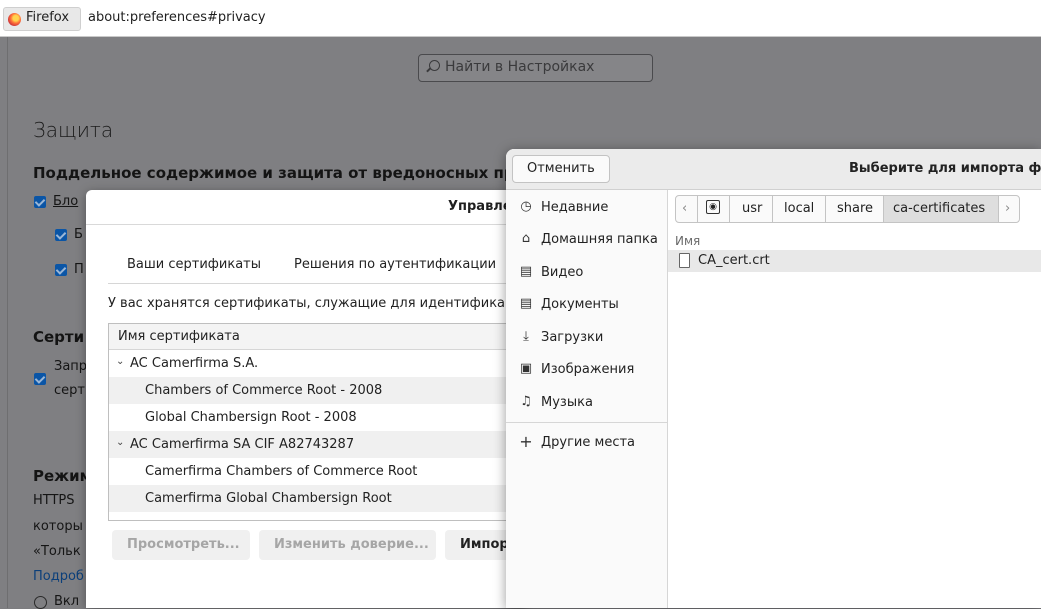  What do you see at coordinates (66, 201) in the screenshot?
I see `block-label: Бло` at bounding box center [66, 201].